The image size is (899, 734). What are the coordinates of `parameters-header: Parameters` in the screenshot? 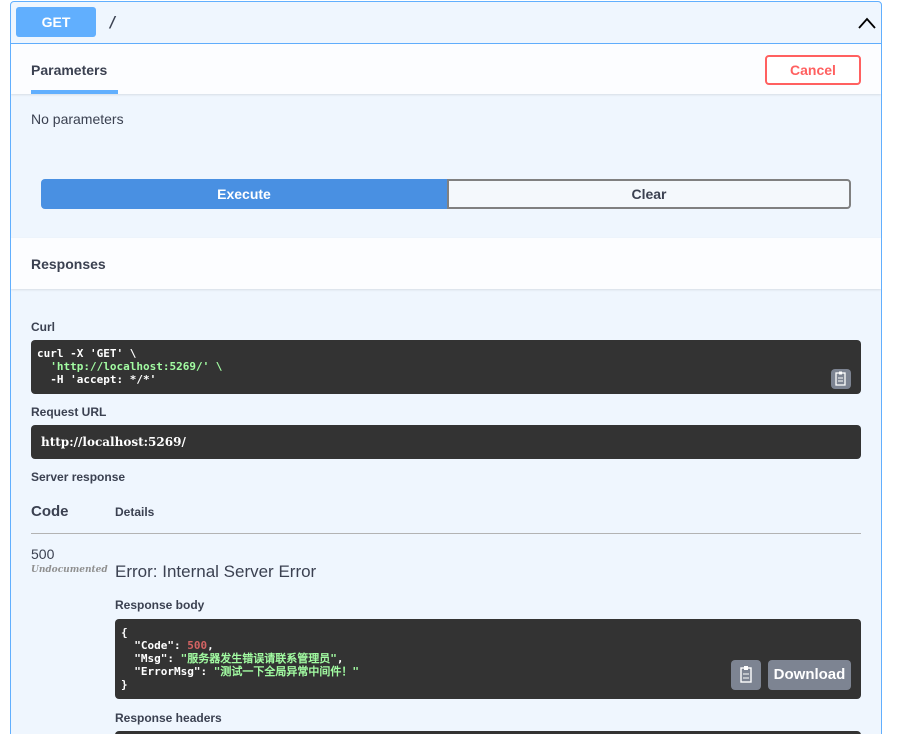 It's located at (446, 69).